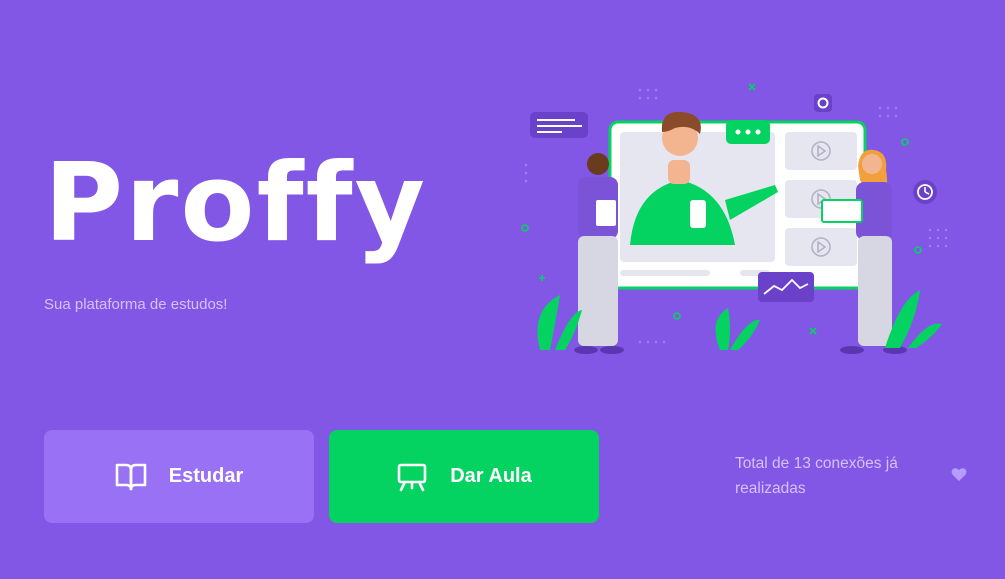  I want to click on brand-tagline: Sua plataforma de estudos!, so click(136, 304).